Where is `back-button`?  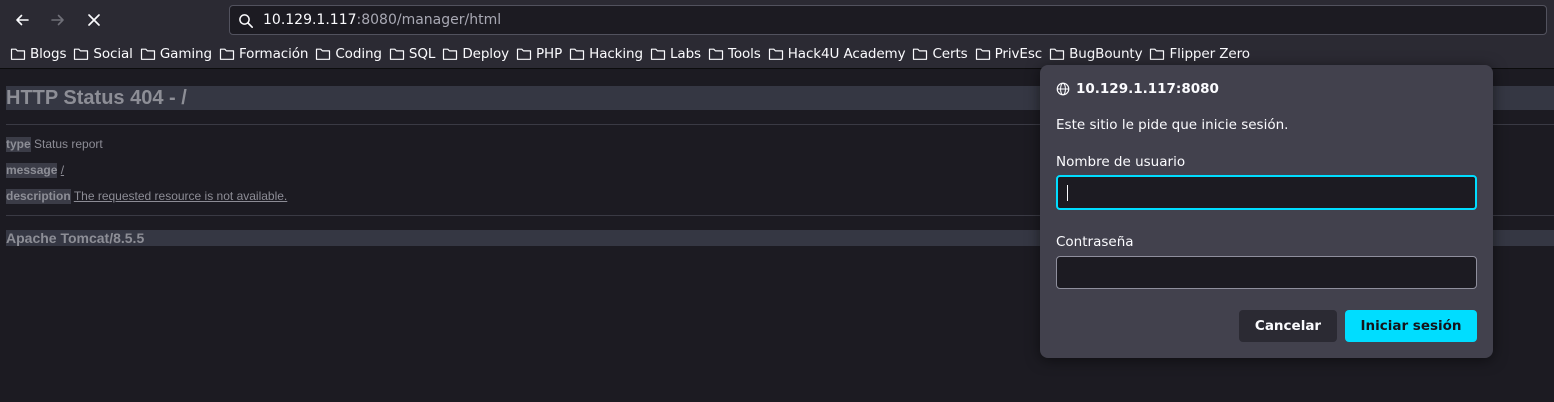
back-button is located at coordinates (22, 20).